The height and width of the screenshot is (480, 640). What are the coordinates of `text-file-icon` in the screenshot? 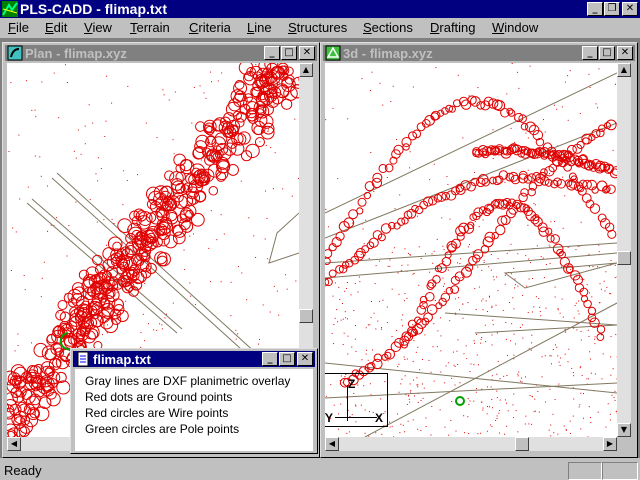 It's located at (83, 359).